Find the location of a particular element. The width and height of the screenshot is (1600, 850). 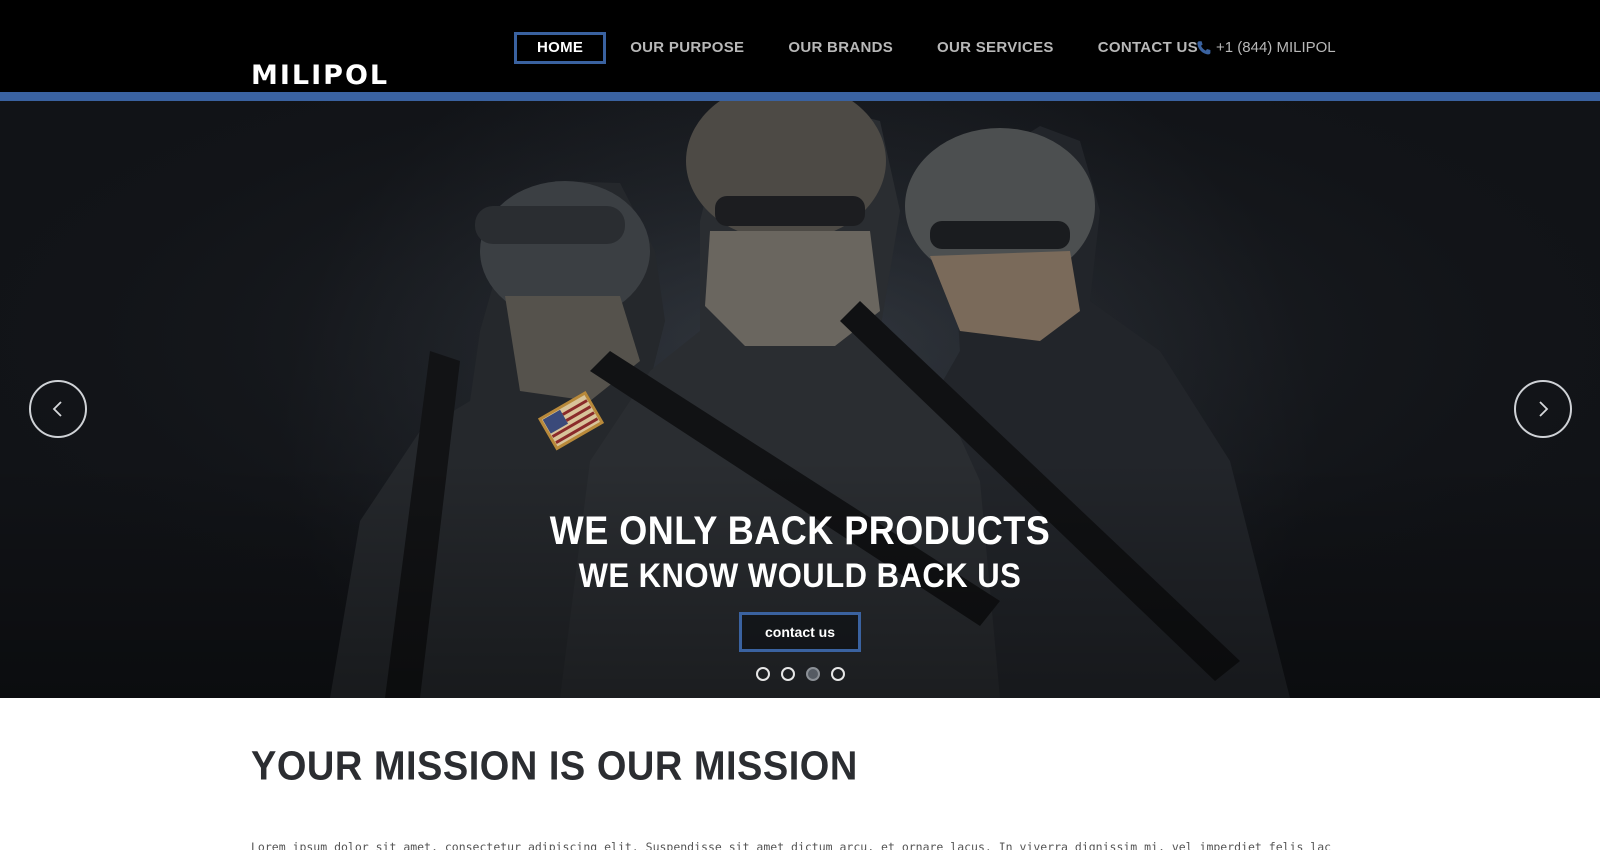

slider-prev-button is located at coordinates (58, 409).